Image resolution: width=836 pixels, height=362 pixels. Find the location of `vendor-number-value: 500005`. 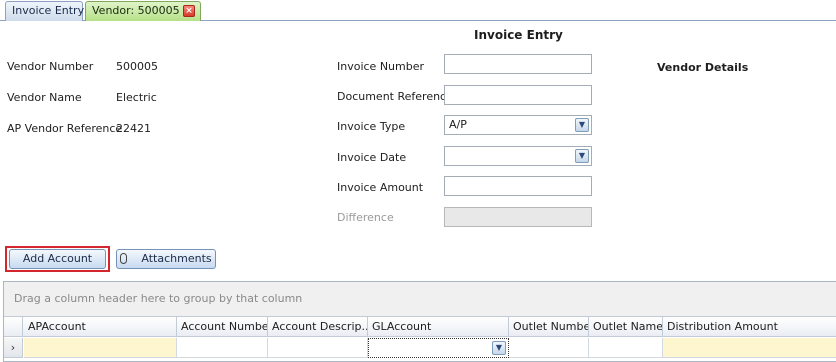

vendor-number-value: 500005 is located at coordinates (137, 66).